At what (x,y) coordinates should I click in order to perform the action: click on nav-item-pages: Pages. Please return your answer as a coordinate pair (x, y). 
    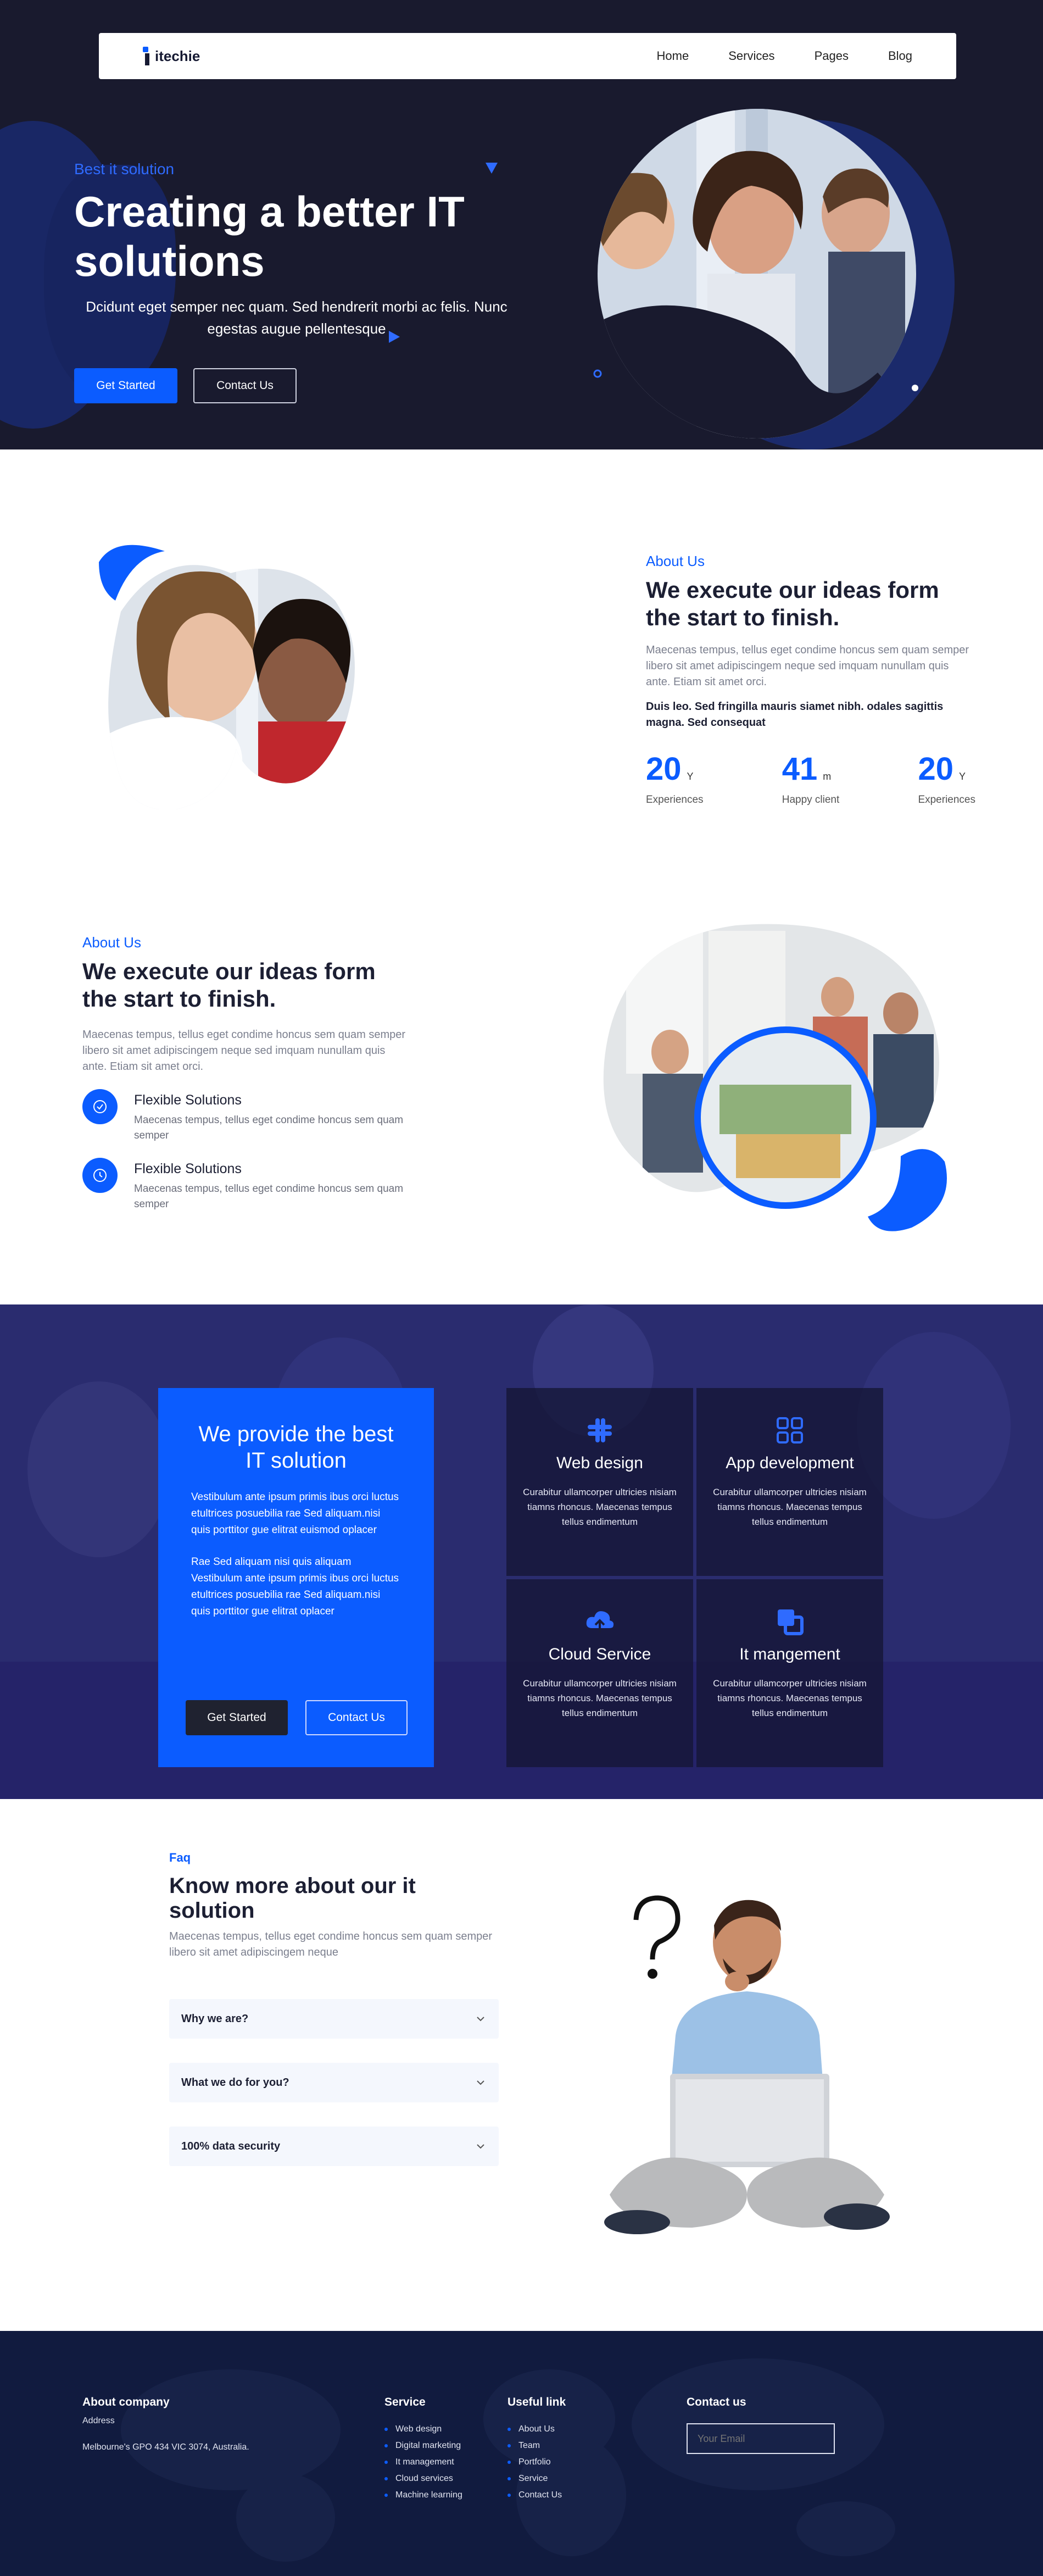
    Looking at the image, I should click on (832, 56).